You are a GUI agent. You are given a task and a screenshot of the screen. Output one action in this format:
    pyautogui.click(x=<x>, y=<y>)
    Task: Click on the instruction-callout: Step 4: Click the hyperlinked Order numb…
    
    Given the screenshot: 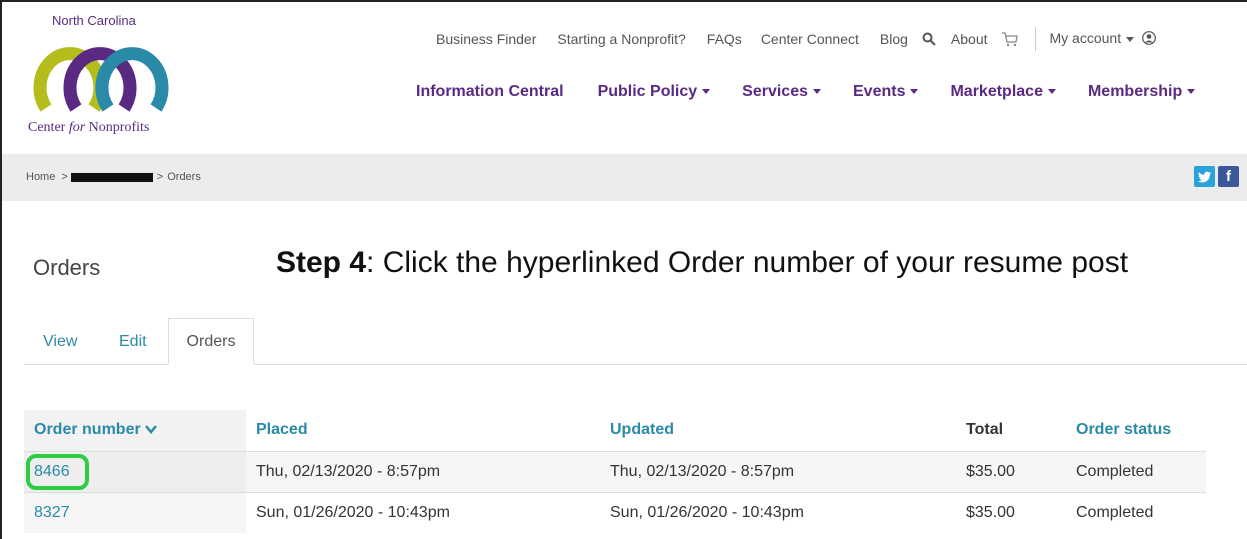 What is the action you would take?
    pyautogui.click(x=702, y=262)
    